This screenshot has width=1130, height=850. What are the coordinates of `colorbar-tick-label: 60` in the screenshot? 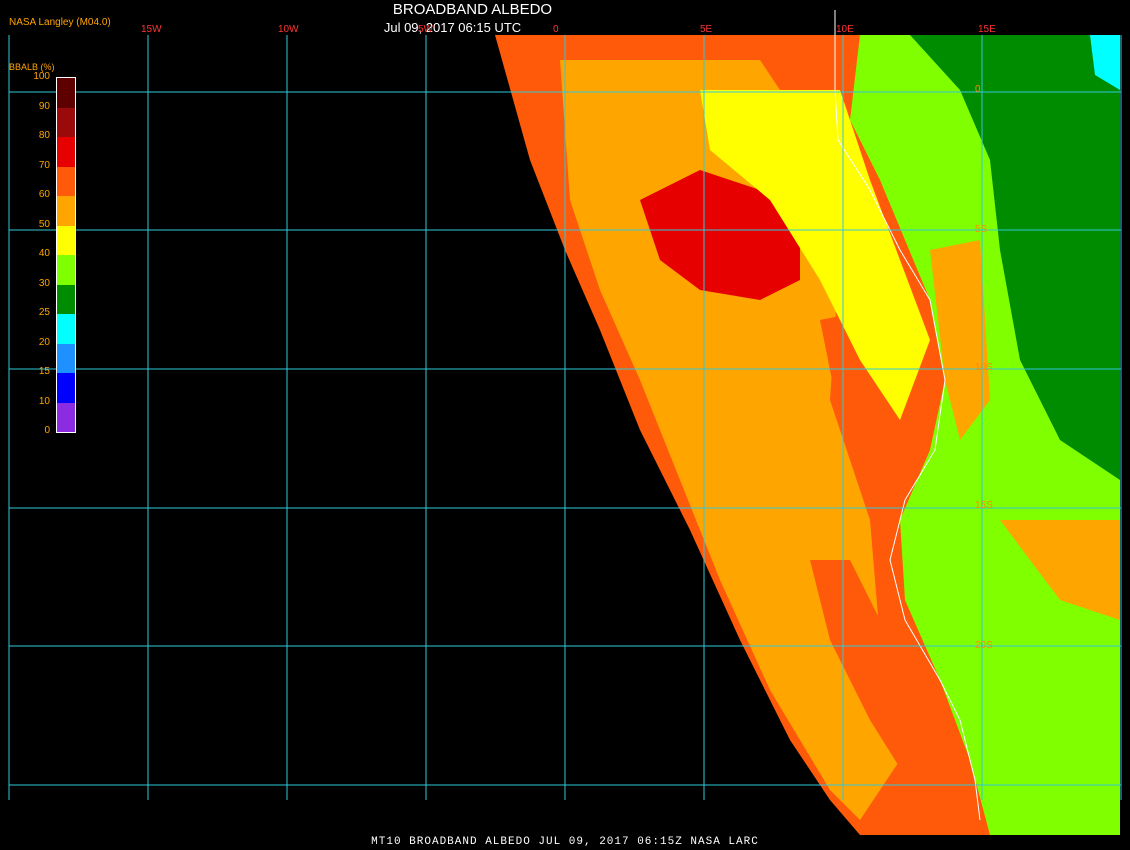 It's located at (44, 194).